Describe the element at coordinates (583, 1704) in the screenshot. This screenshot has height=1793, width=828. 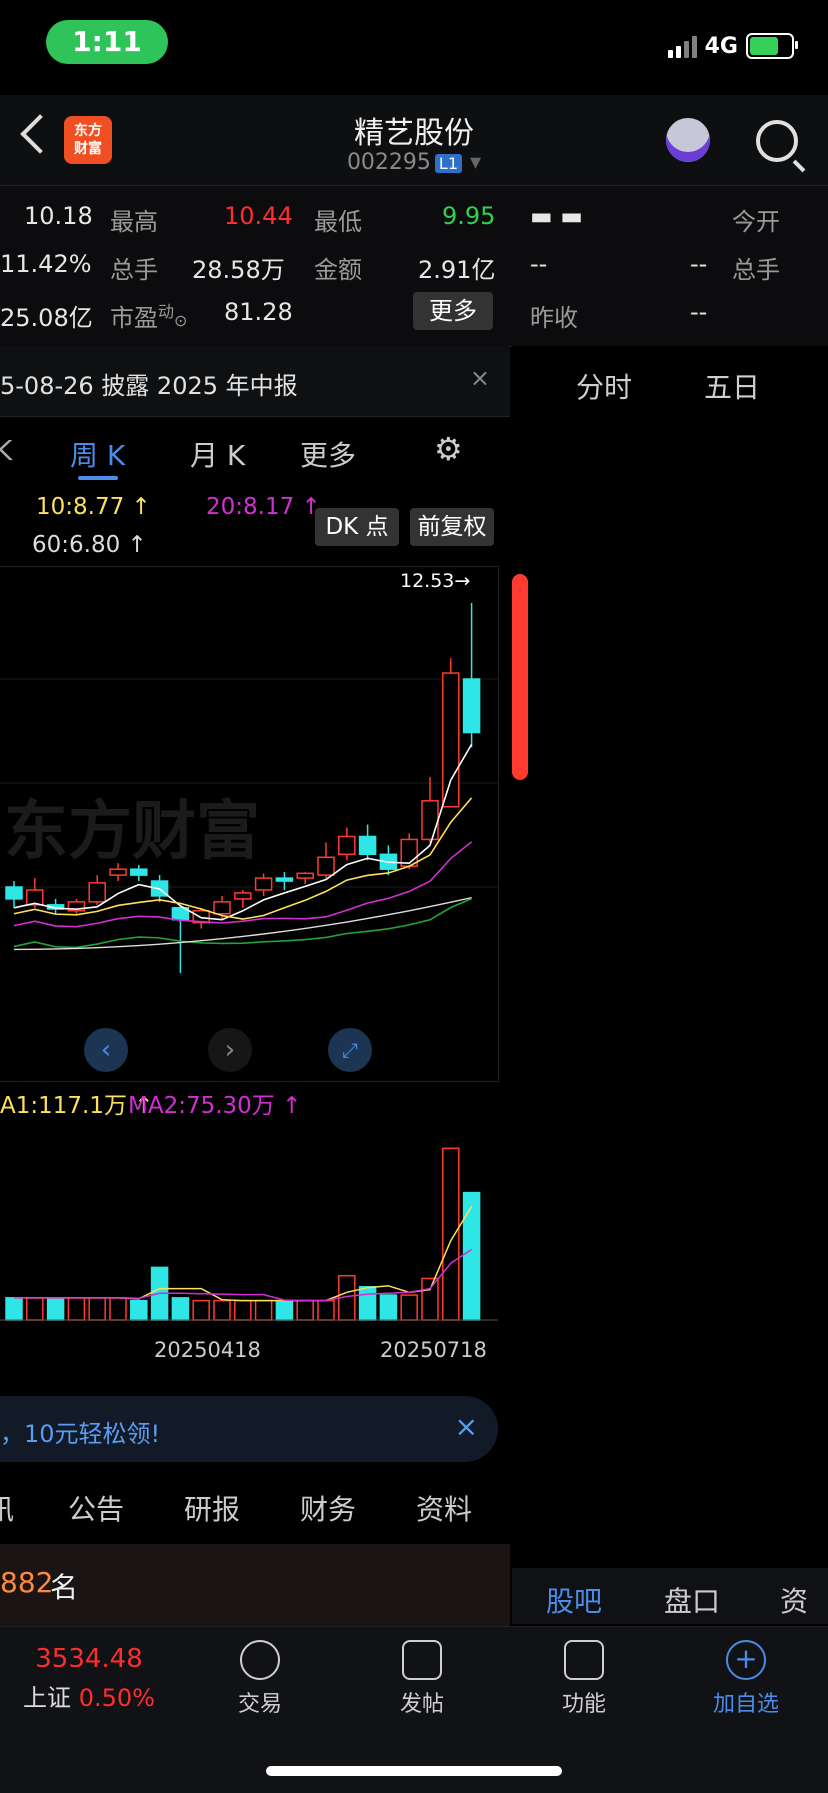
I see `function-label: 功能` at that location.